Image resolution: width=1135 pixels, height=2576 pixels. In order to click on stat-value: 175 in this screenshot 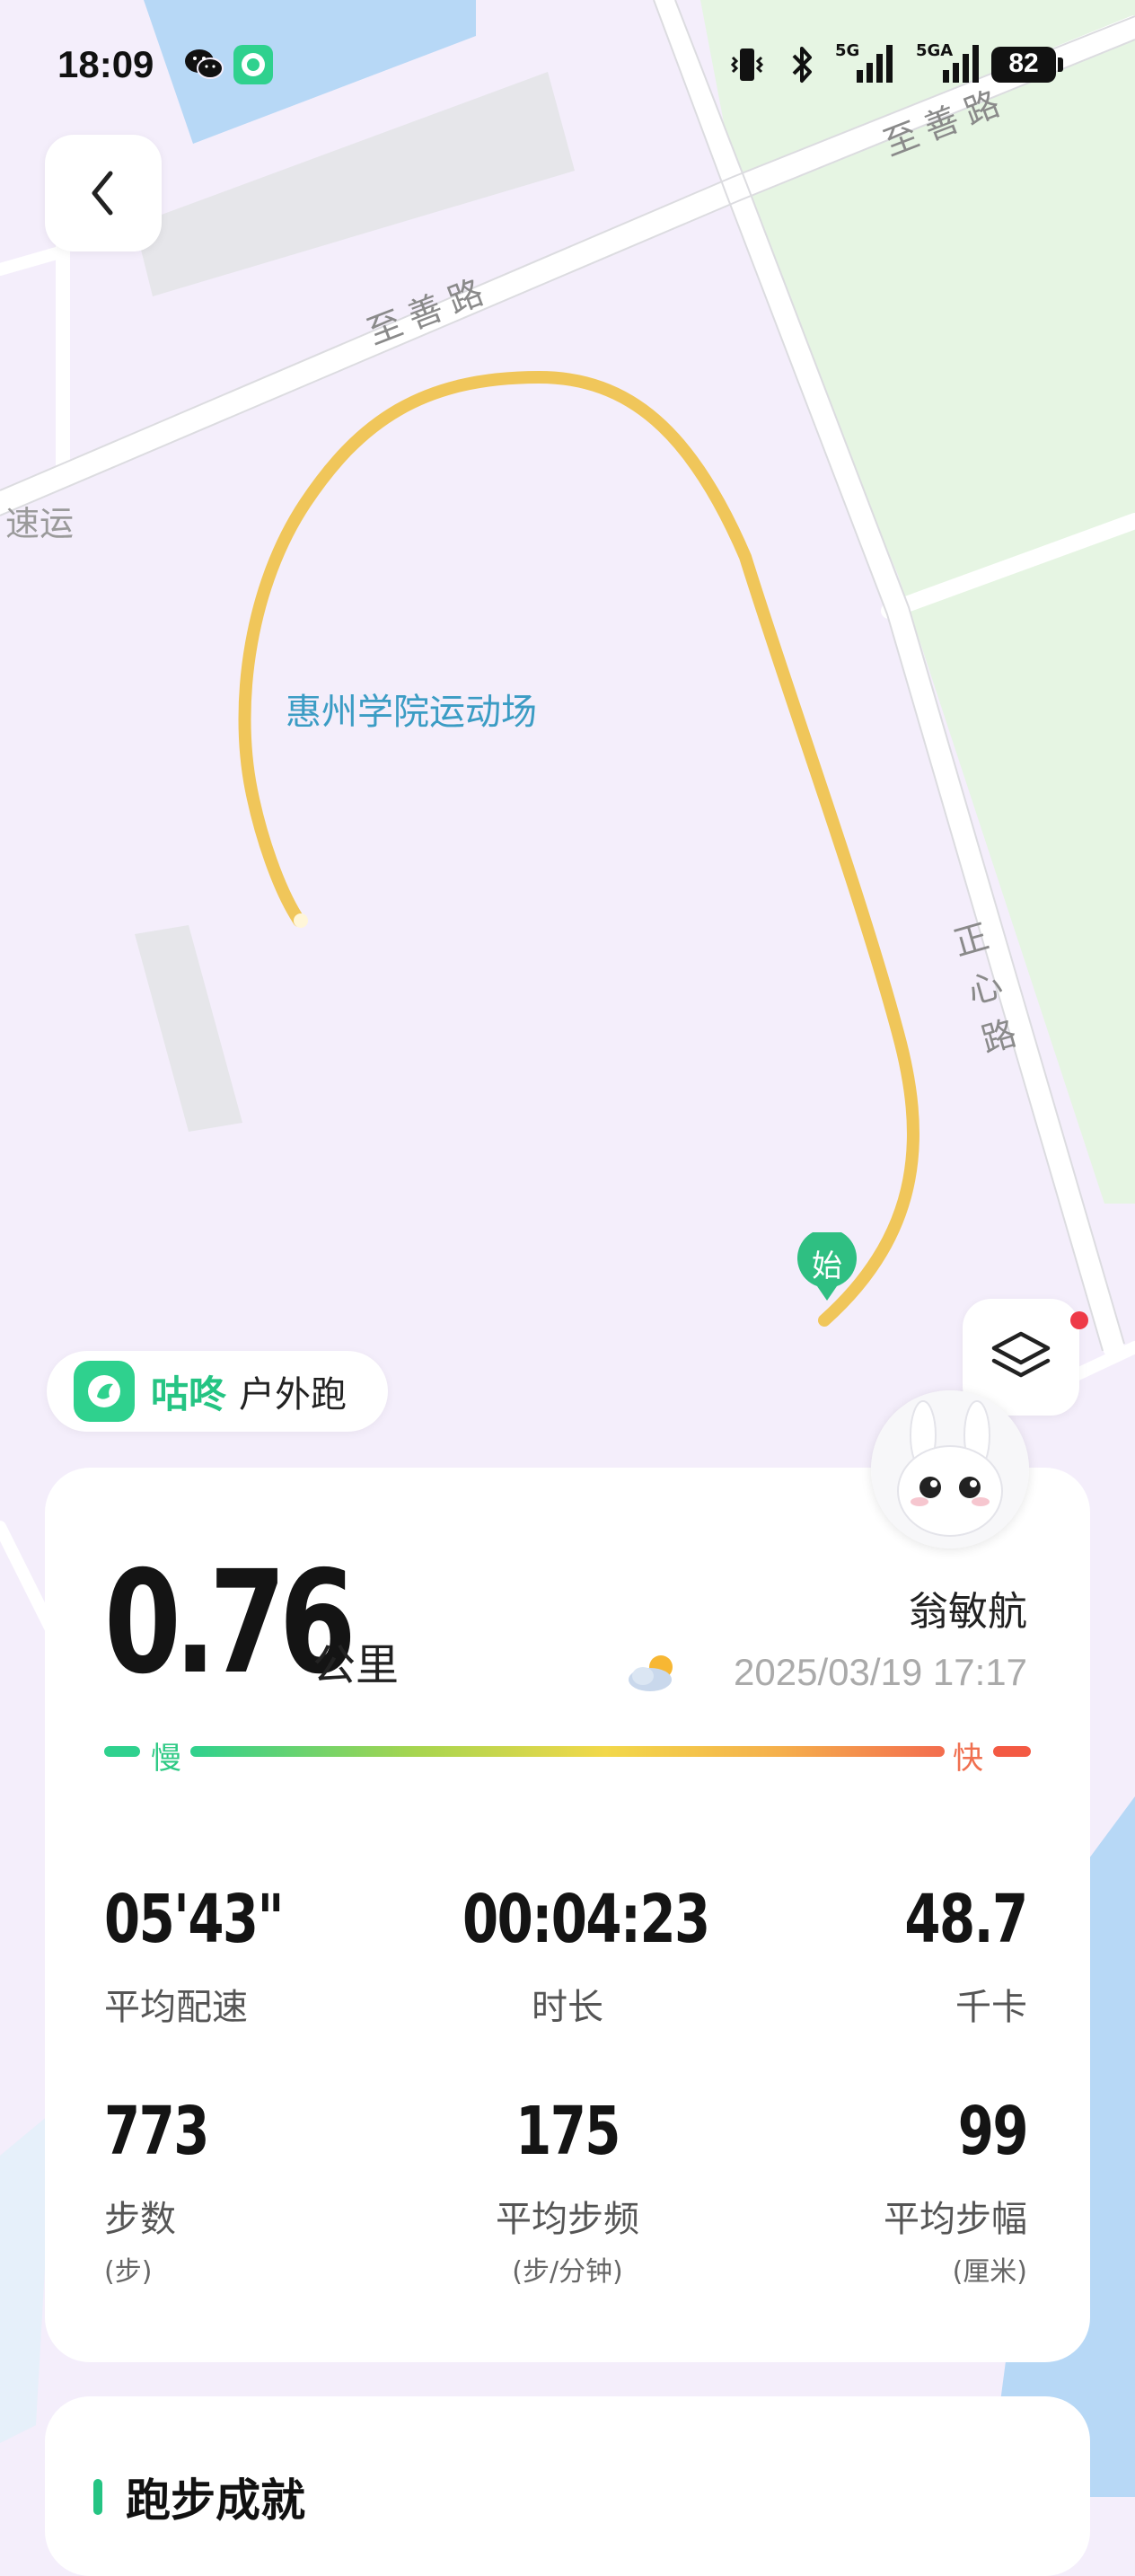, I will do `click(567, 2131)`.